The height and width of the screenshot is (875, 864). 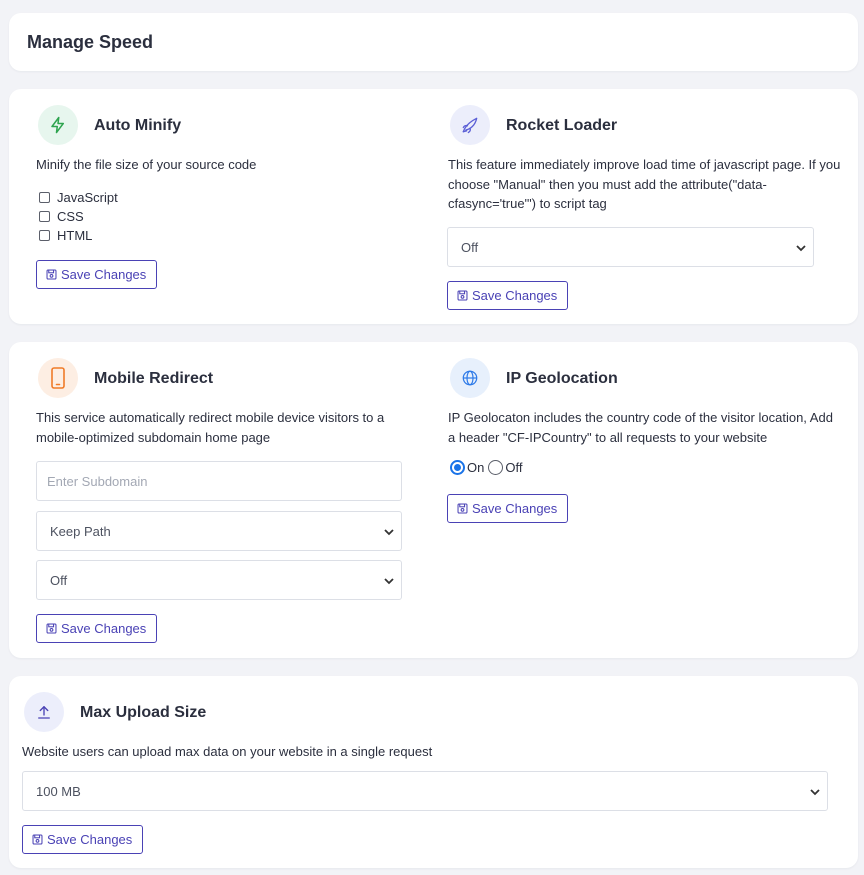 What do you see at coordinates (486, 467) in the screenshot?
I see `ip-geolocation-radio-group: On Off` at bounding box center [486, 467].